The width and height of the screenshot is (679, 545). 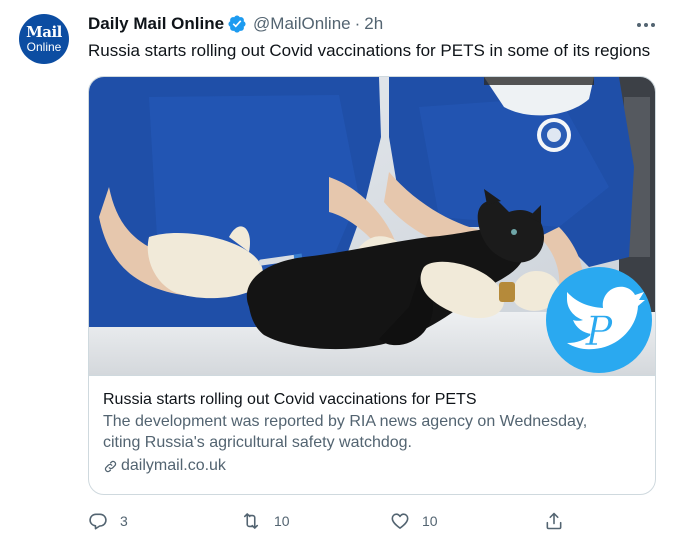 I want to click on tweet-header: Daily Mail Online @MailOnline · 2h, so click(x=235, y=24).